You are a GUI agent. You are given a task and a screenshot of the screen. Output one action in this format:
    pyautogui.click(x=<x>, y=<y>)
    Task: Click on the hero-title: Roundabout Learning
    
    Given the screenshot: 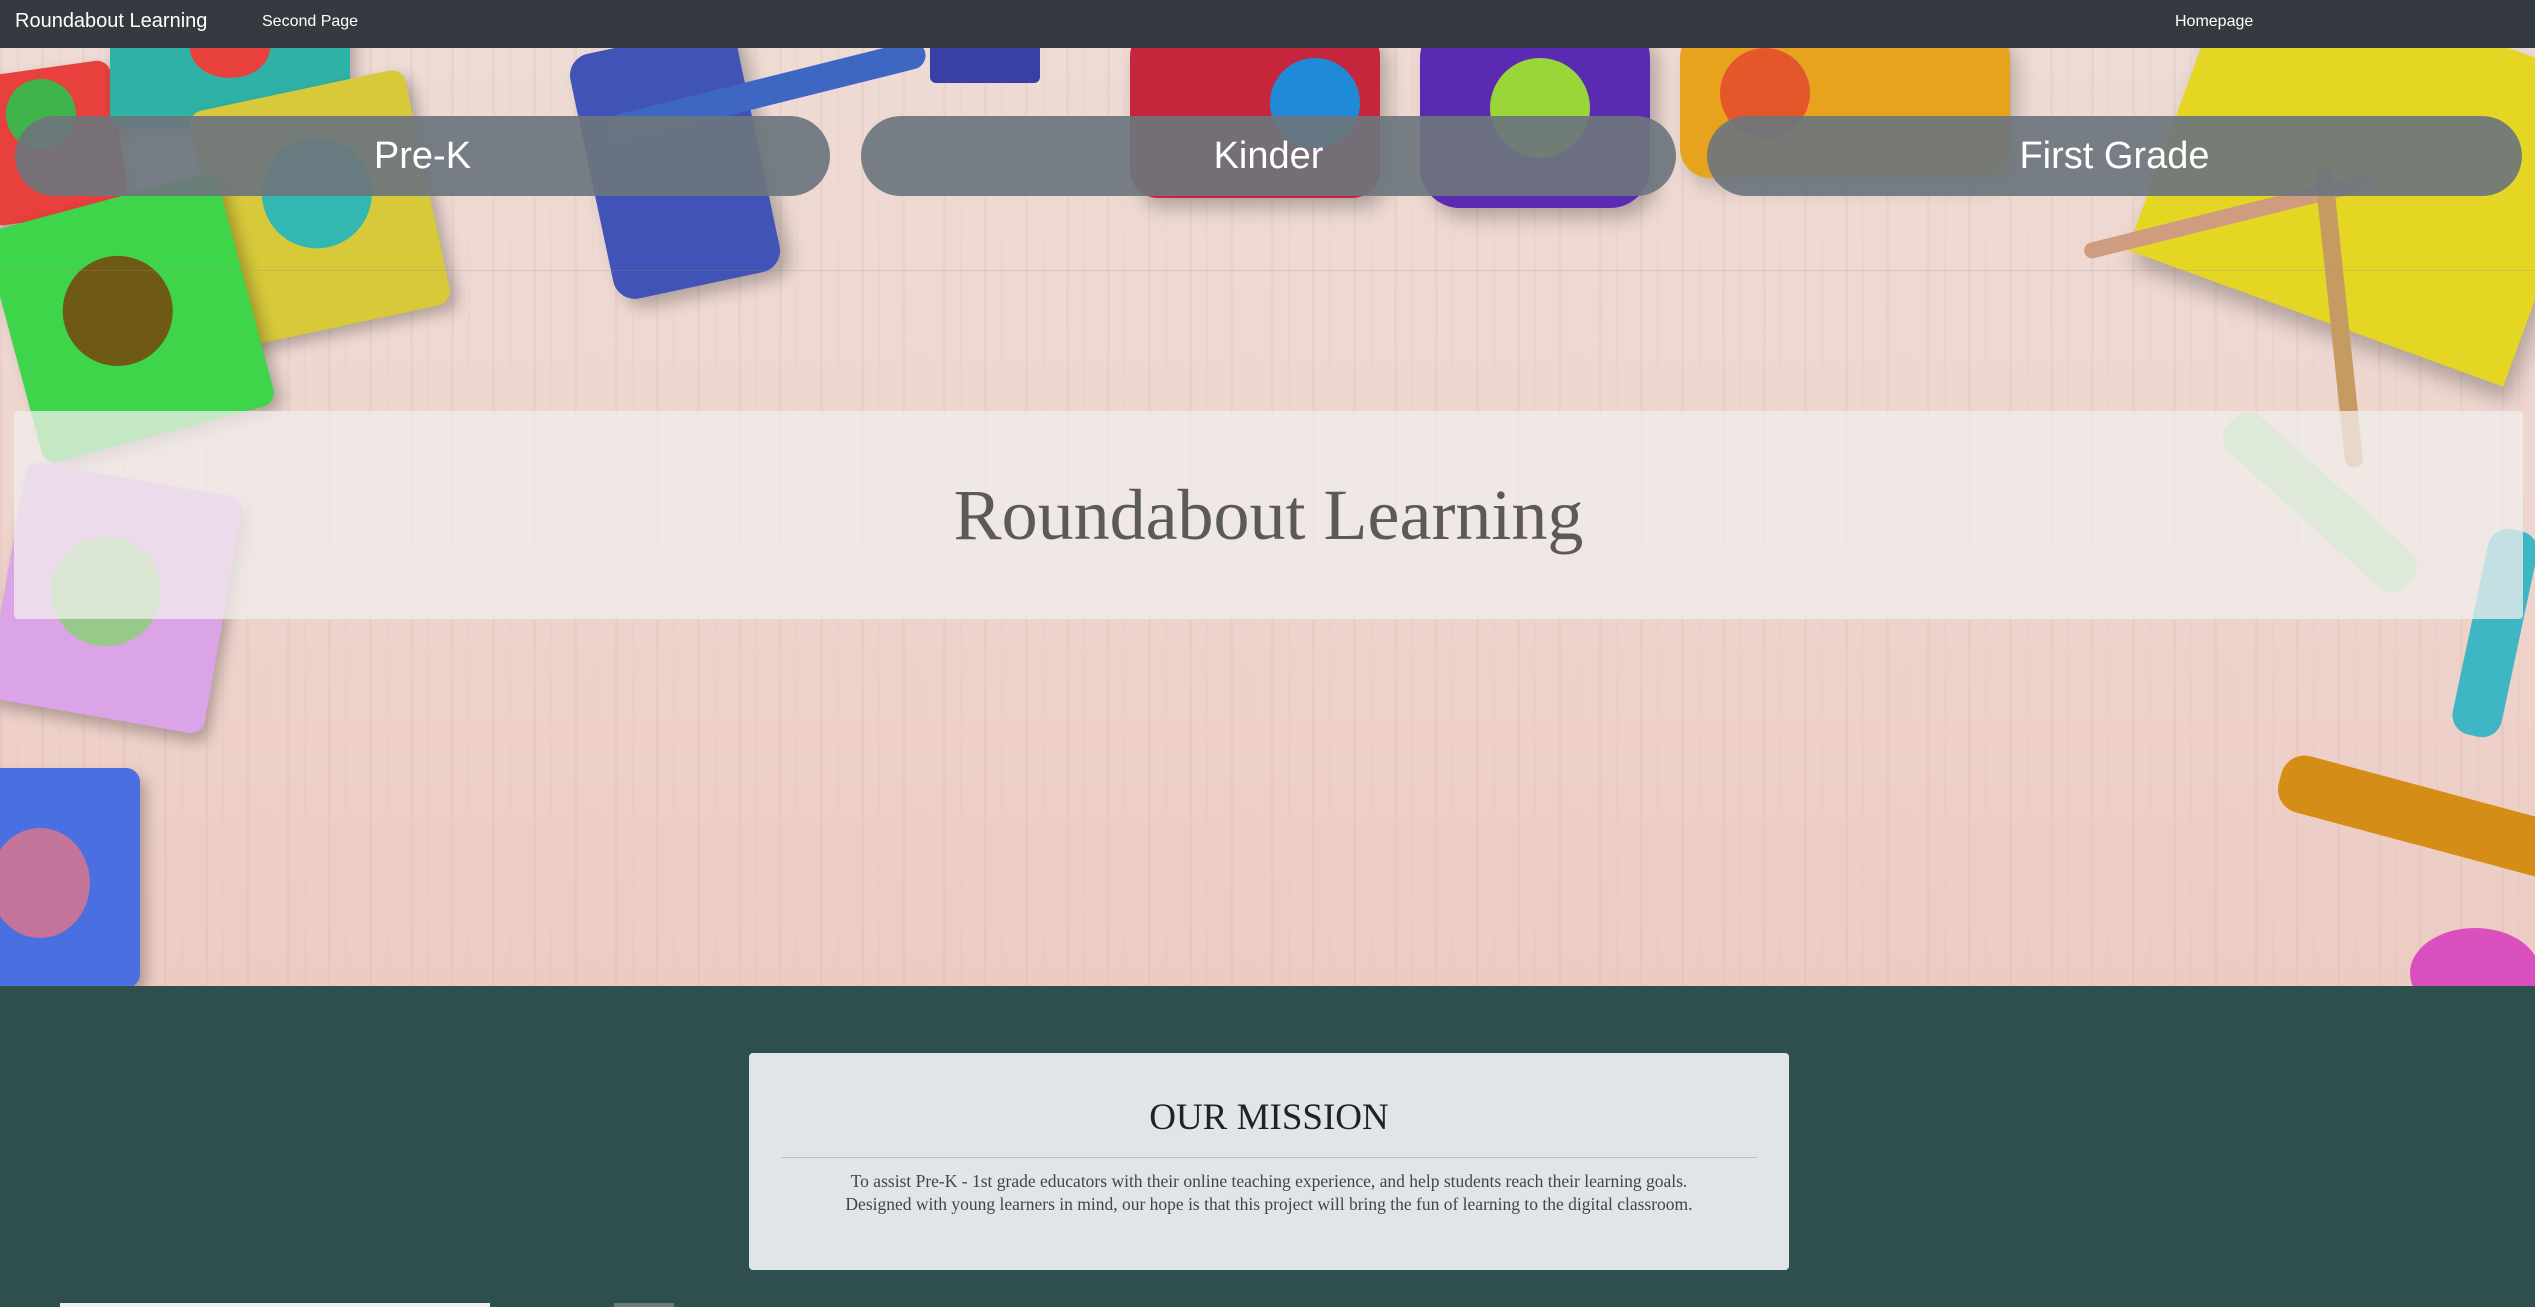 What is the action you would take?
    pyautogui.click(x=1268, y=514)
    